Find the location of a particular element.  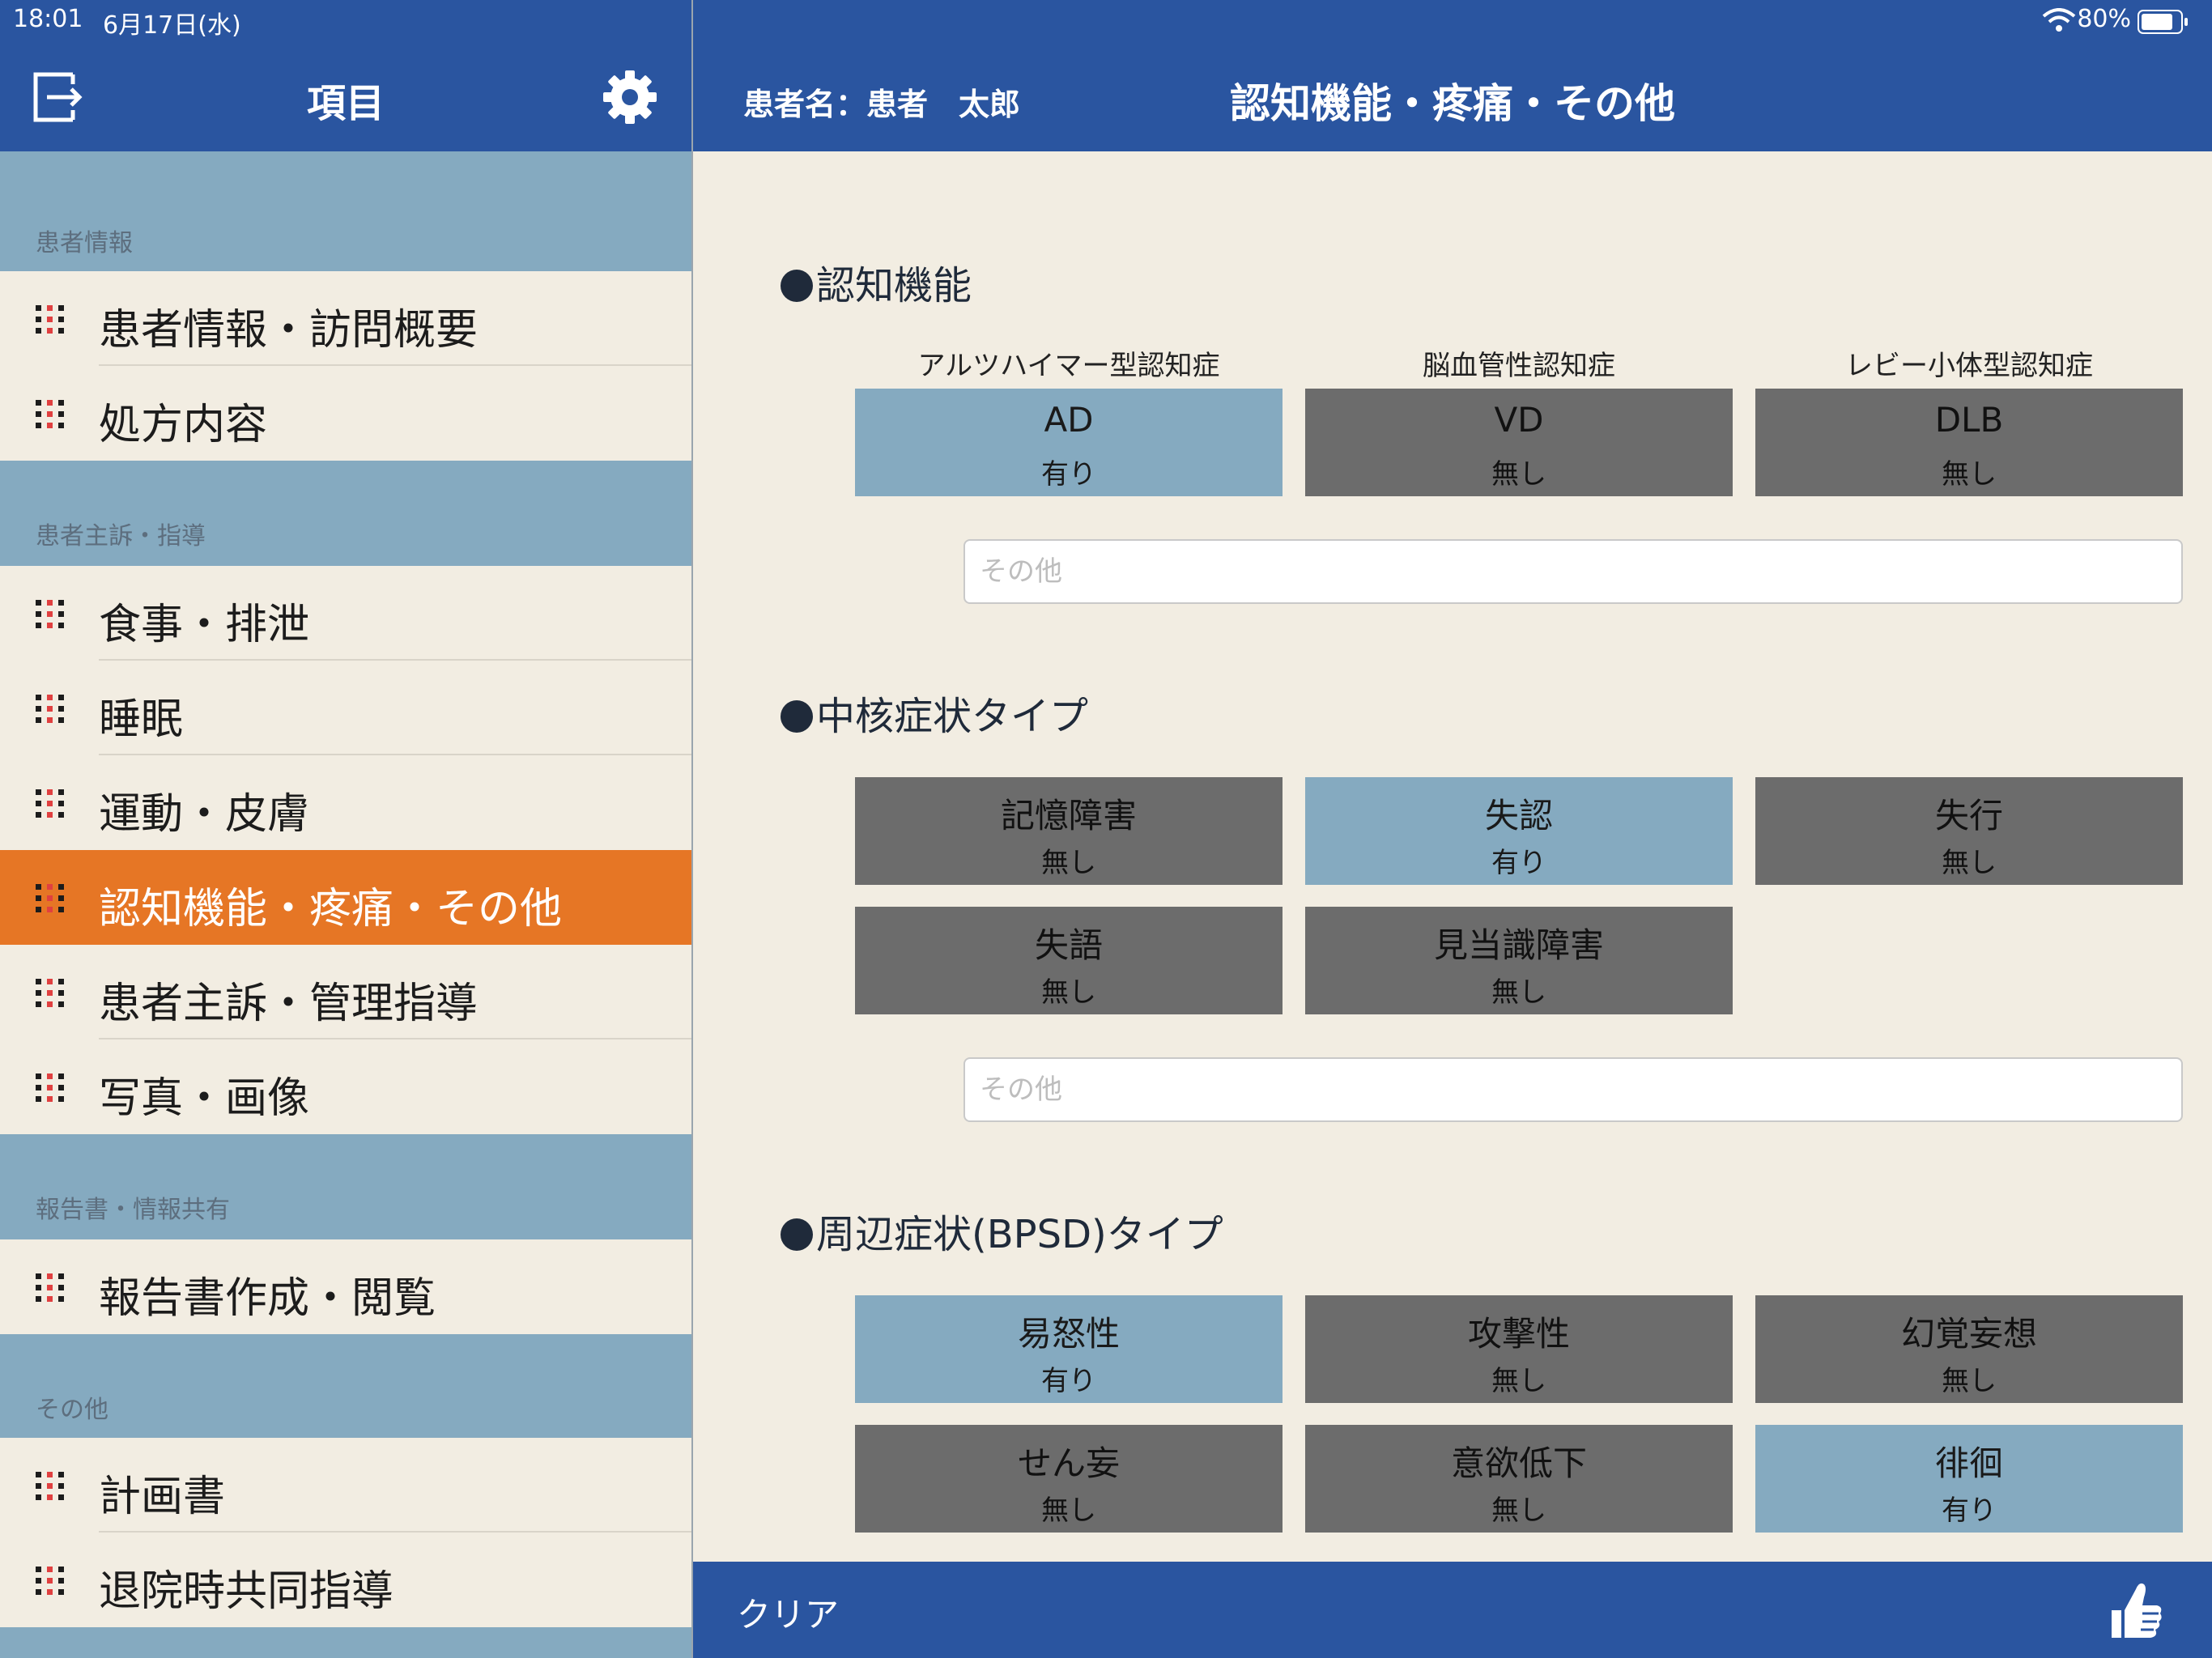

clear-button: クリア is located at coordinates (788, 1612).